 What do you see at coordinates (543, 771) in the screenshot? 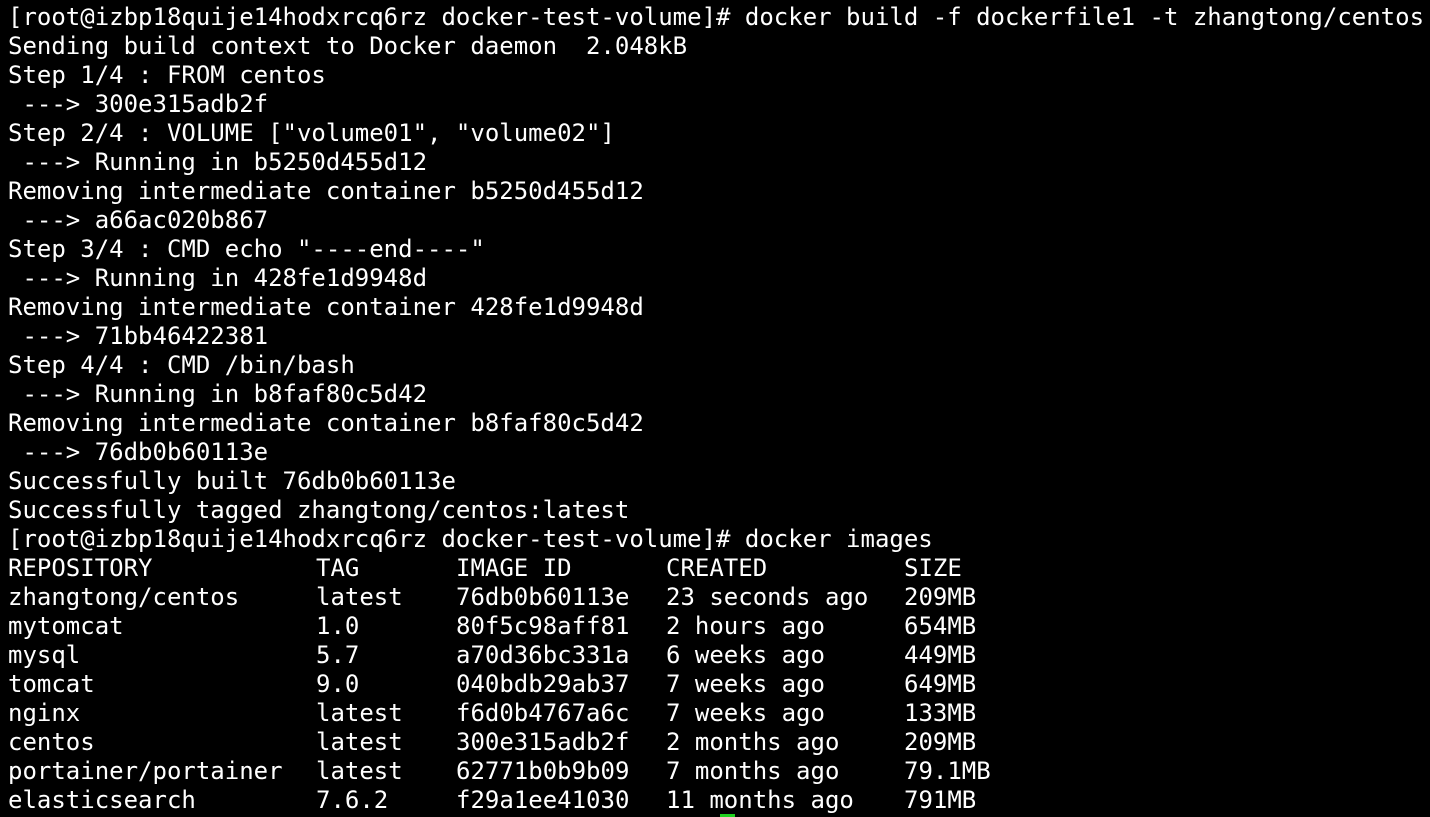
I see `cell-image-id: 62771b0b9b09` at bounding box center [543, 771].